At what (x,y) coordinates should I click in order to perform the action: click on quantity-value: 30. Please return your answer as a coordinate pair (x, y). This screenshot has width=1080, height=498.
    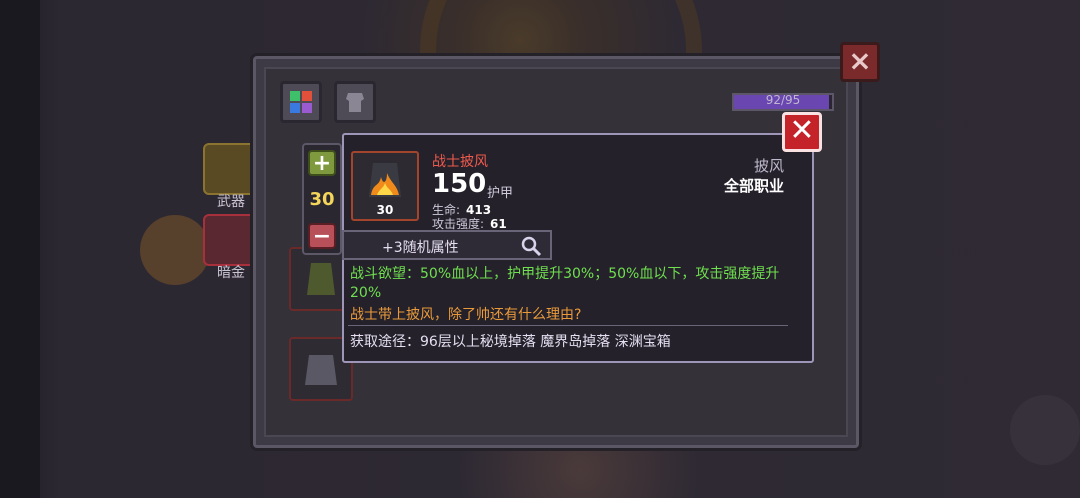
    Looking at the image, I should click on (322, 199).